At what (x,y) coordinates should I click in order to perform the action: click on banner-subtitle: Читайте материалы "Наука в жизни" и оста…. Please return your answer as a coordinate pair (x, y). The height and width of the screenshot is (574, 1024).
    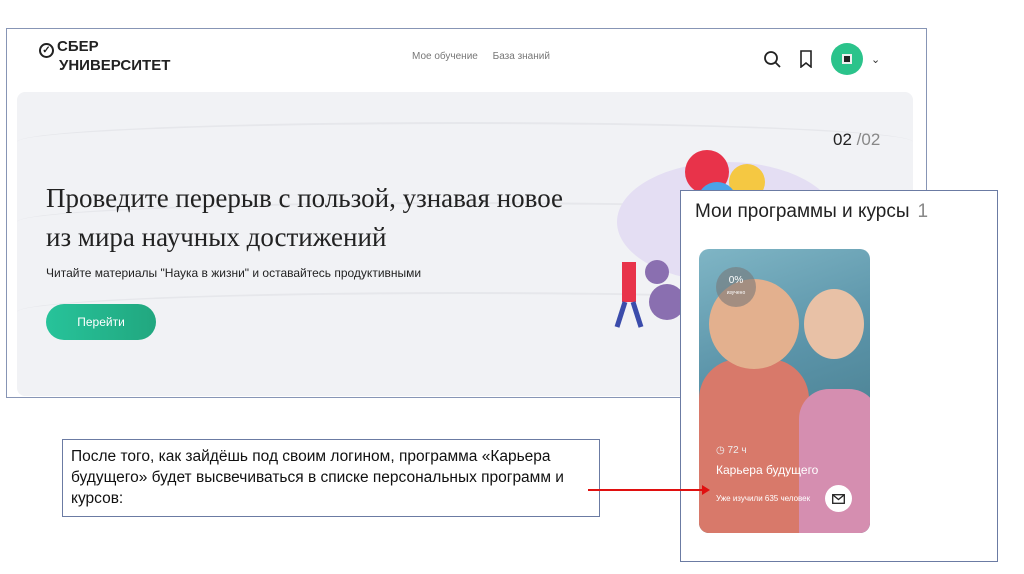
    Looking at the image, I should click on (234, 273).